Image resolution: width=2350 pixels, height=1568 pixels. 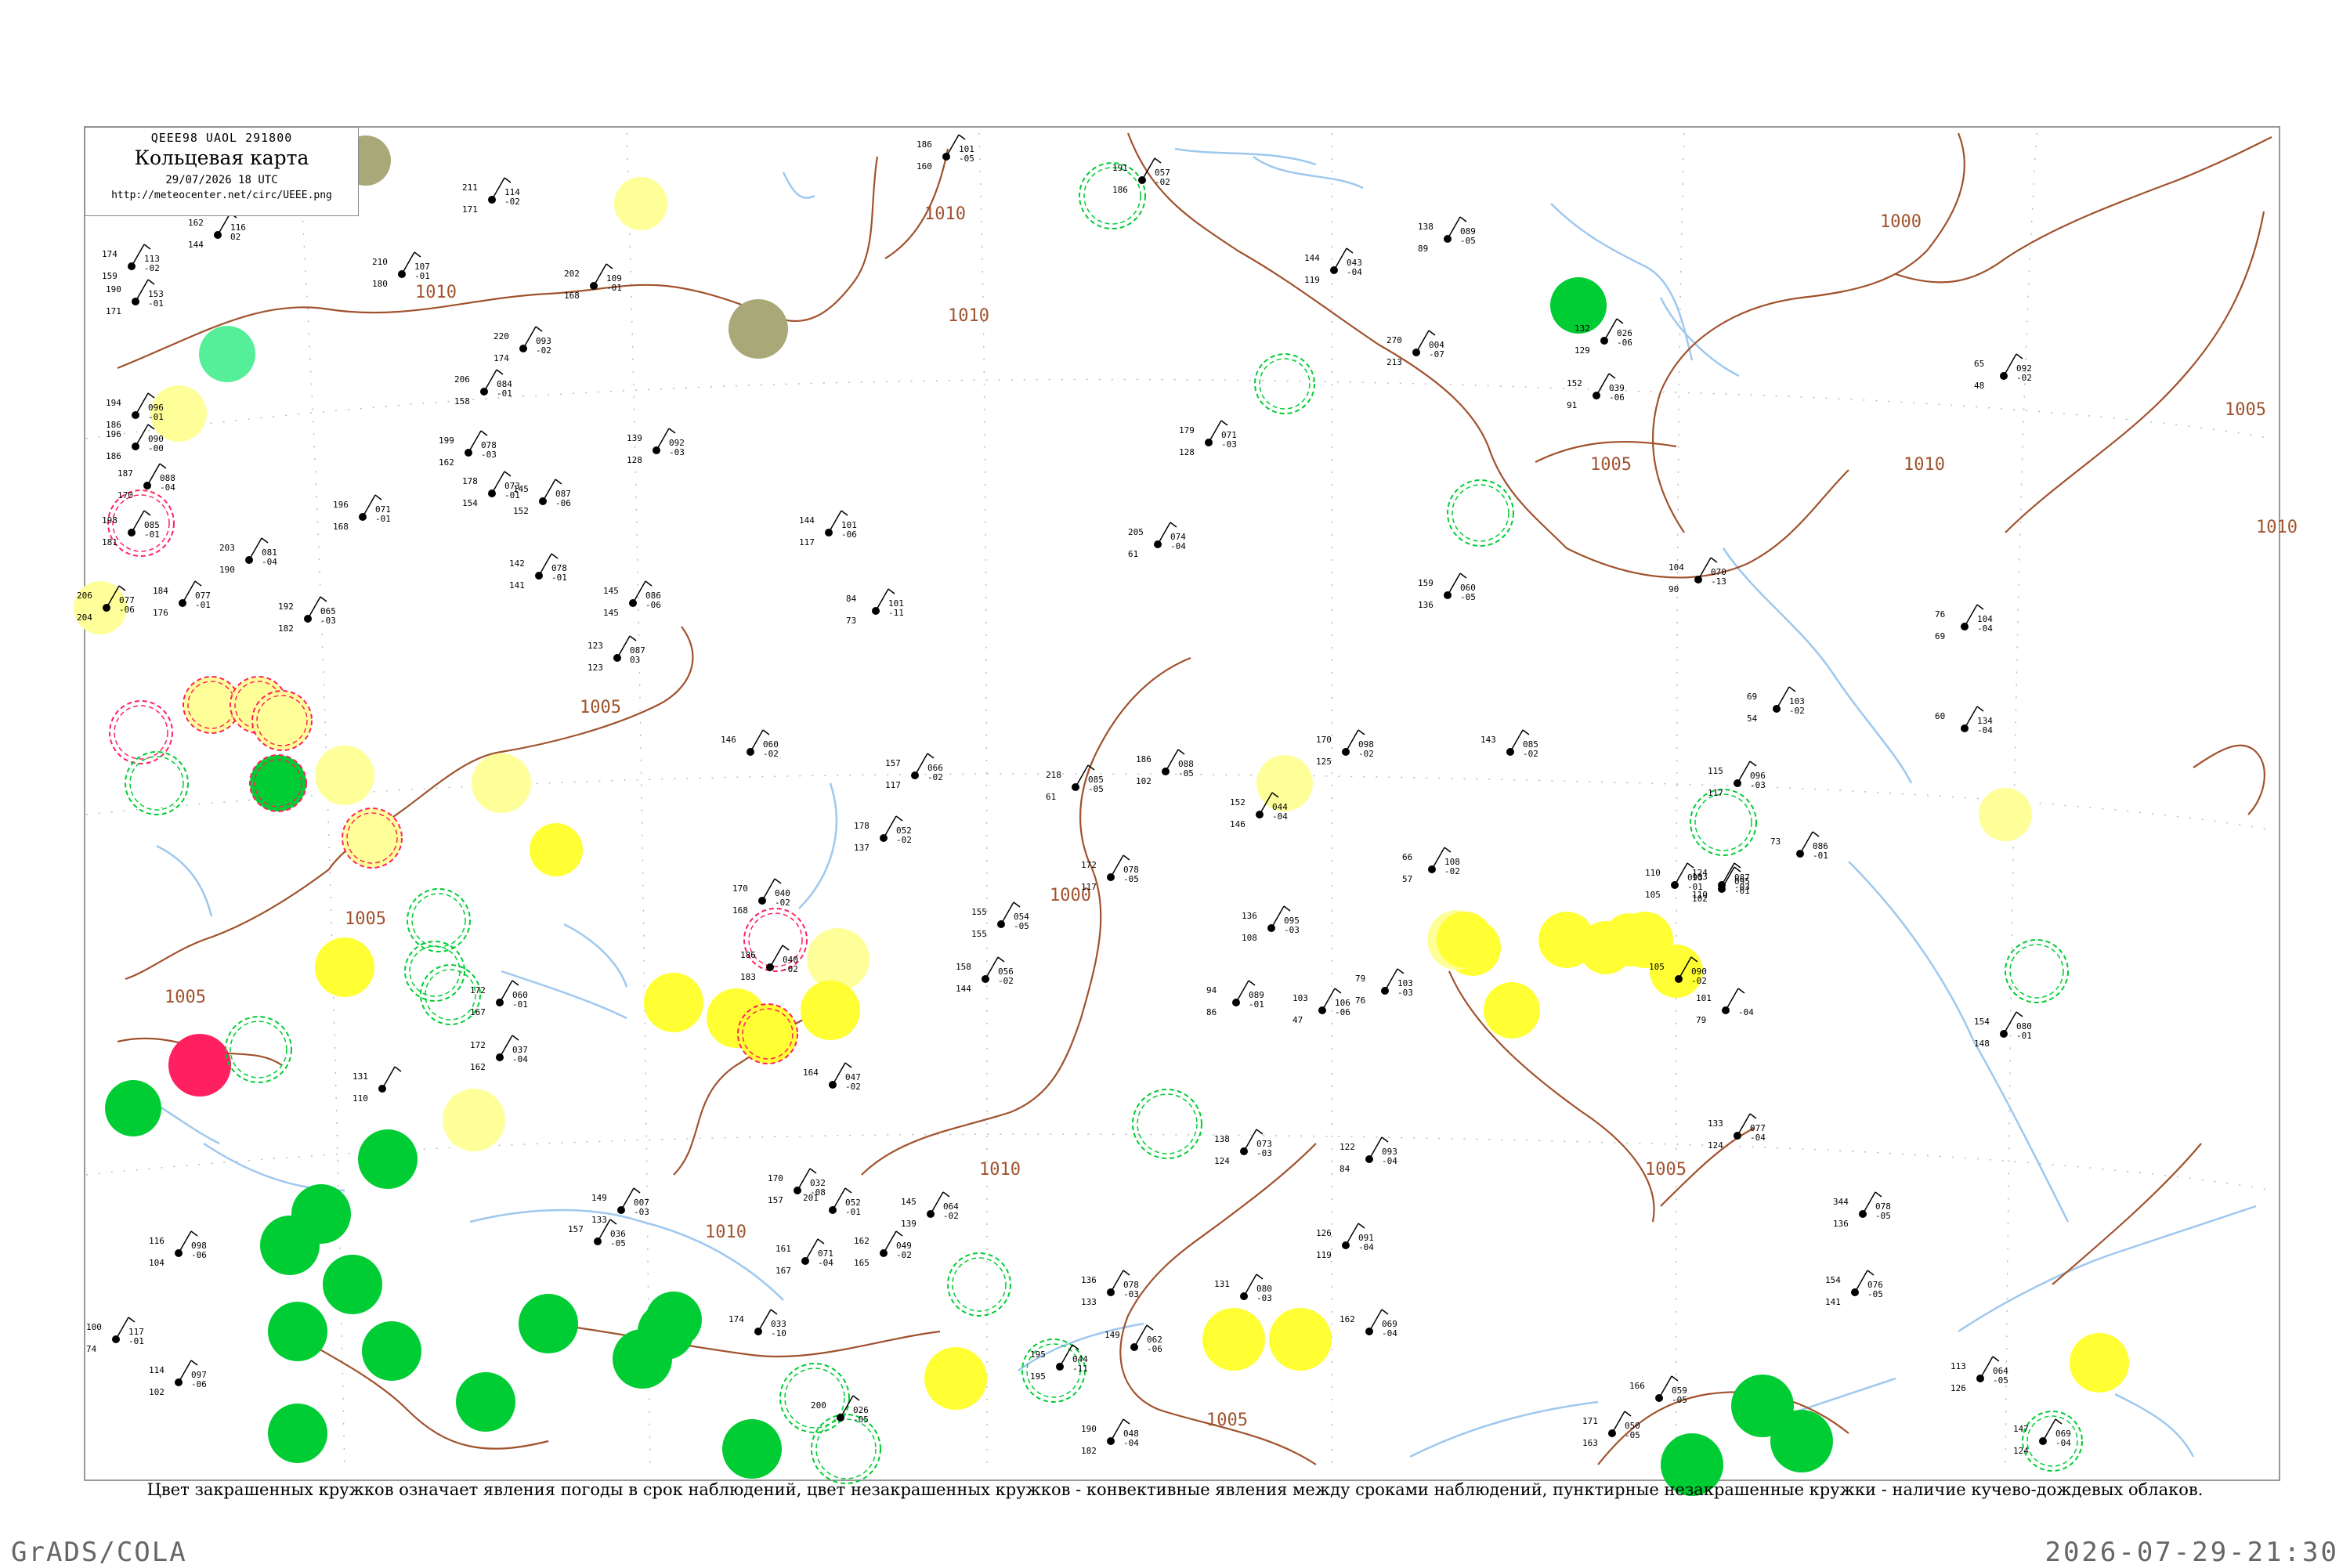 What do you see at coordinates (979, 934) in the screenshot?
I see `station-dewpoint: 155` at bounding box center [979, 934].